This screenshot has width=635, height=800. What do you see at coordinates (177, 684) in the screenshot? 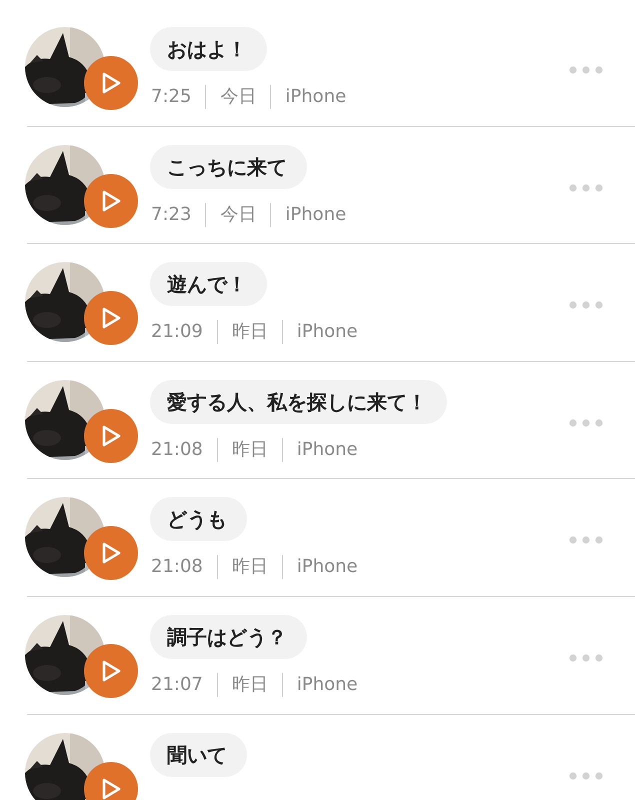
I see `time-text: 21:07` at bounding box center [177, 684].